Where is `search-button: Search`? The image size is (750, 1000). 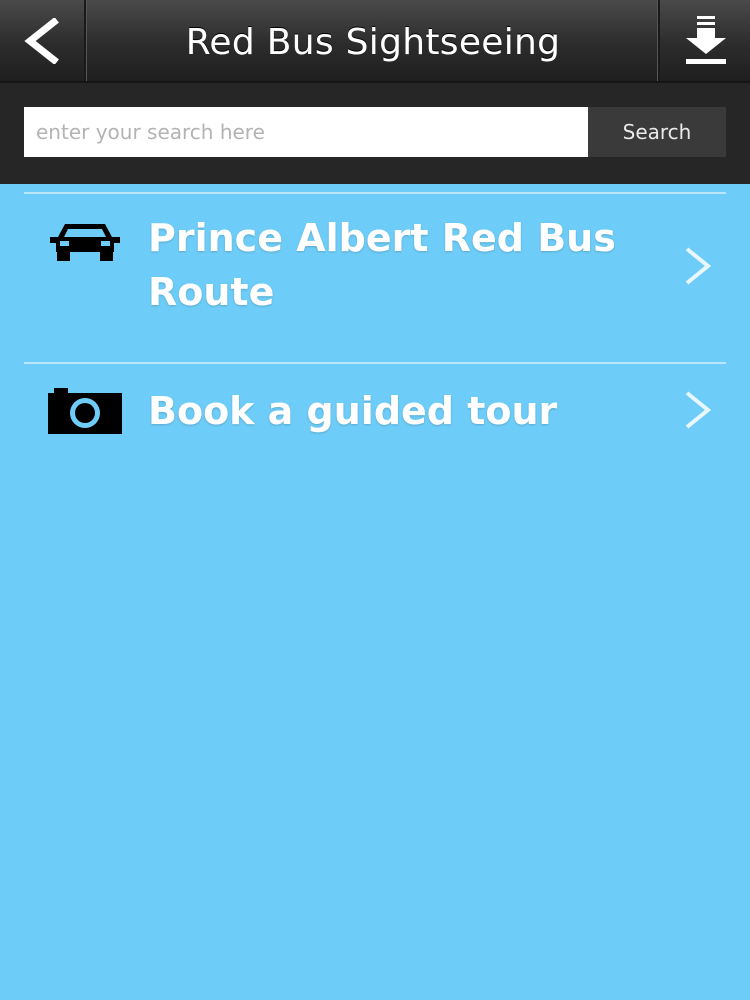
search-button: Search is located at coordinates (657, 132).